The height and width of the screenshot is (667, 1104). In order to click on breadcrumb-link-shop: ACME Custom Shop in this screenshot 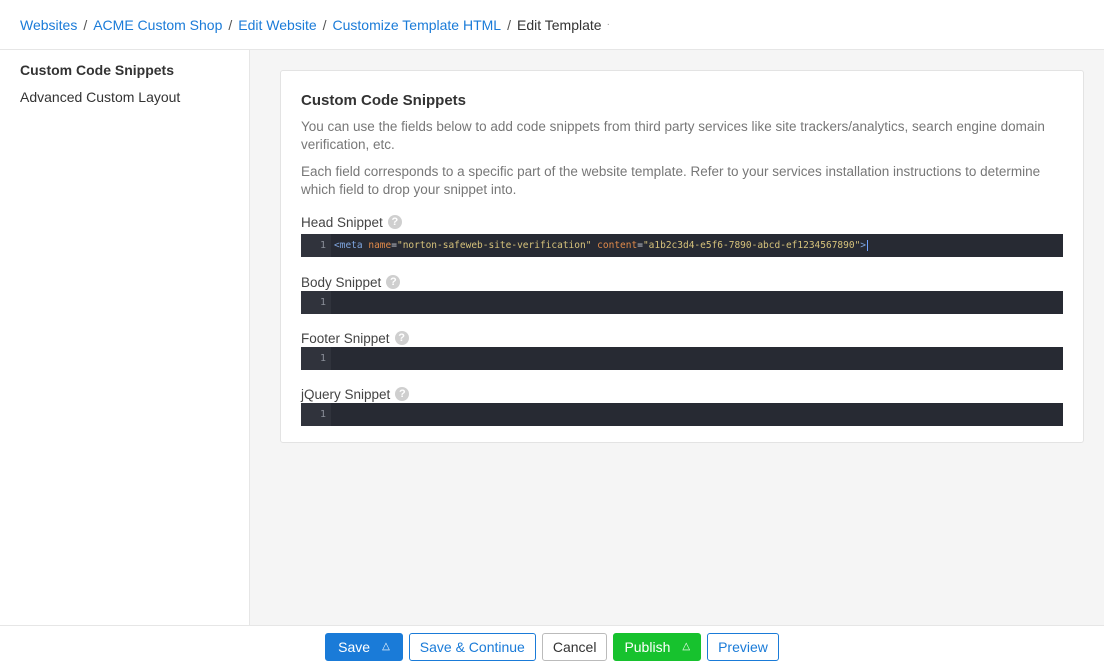, I will do `click(157, 25)`.